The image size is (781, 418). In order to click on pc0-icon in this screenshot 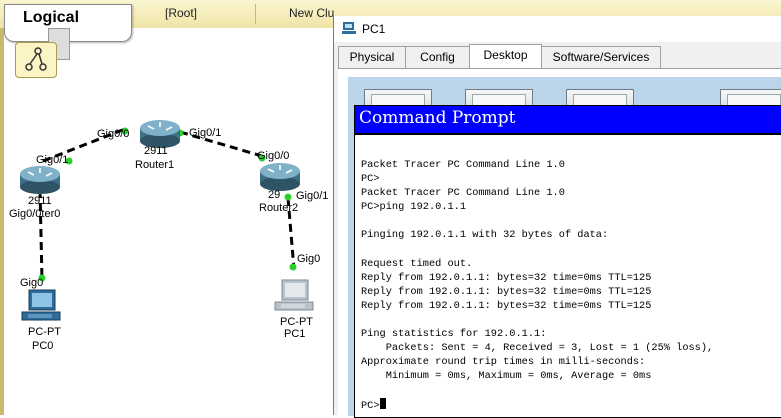, I will do `click(41, 305)`.